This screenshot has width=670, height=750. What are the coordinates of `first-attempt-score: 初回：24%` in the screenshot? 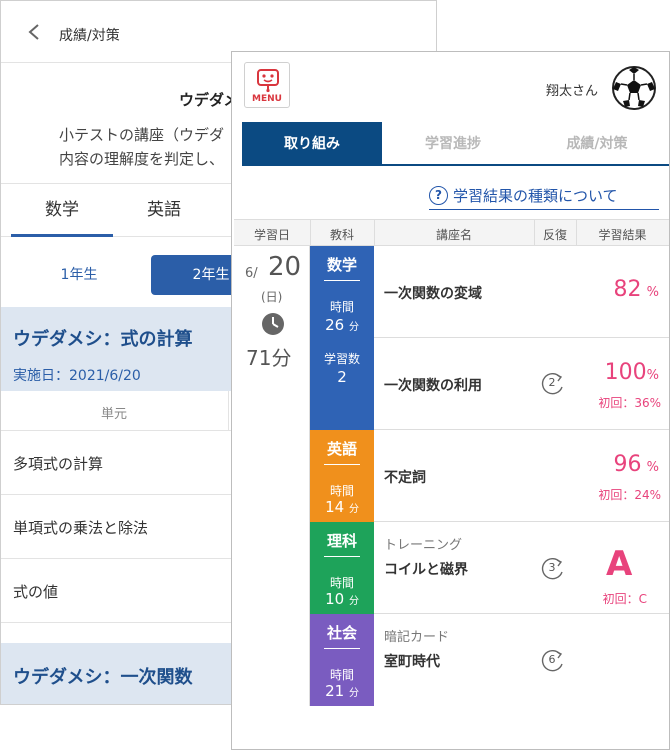 It's located at (629, 495).